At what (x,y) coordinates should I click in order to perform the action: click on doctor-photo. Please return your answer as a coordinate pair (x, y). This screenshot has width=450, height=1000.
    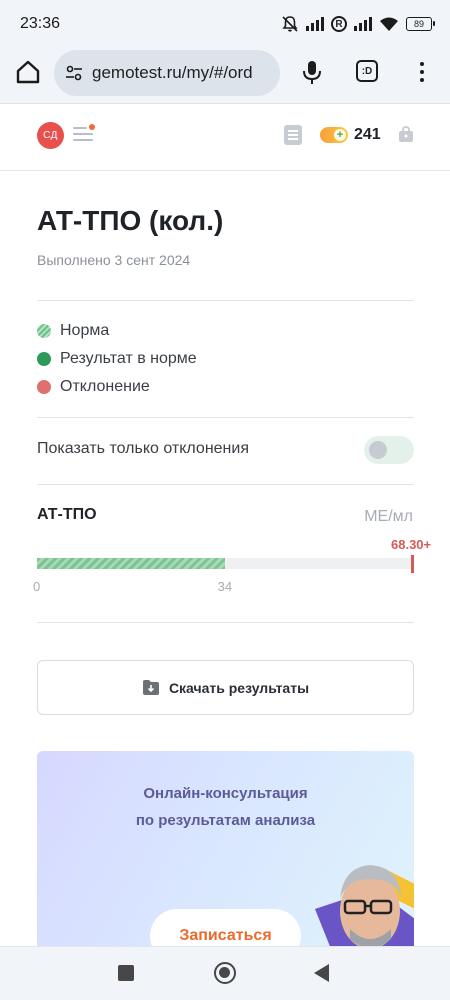
    Looking at the image, I should click on (364, 908).